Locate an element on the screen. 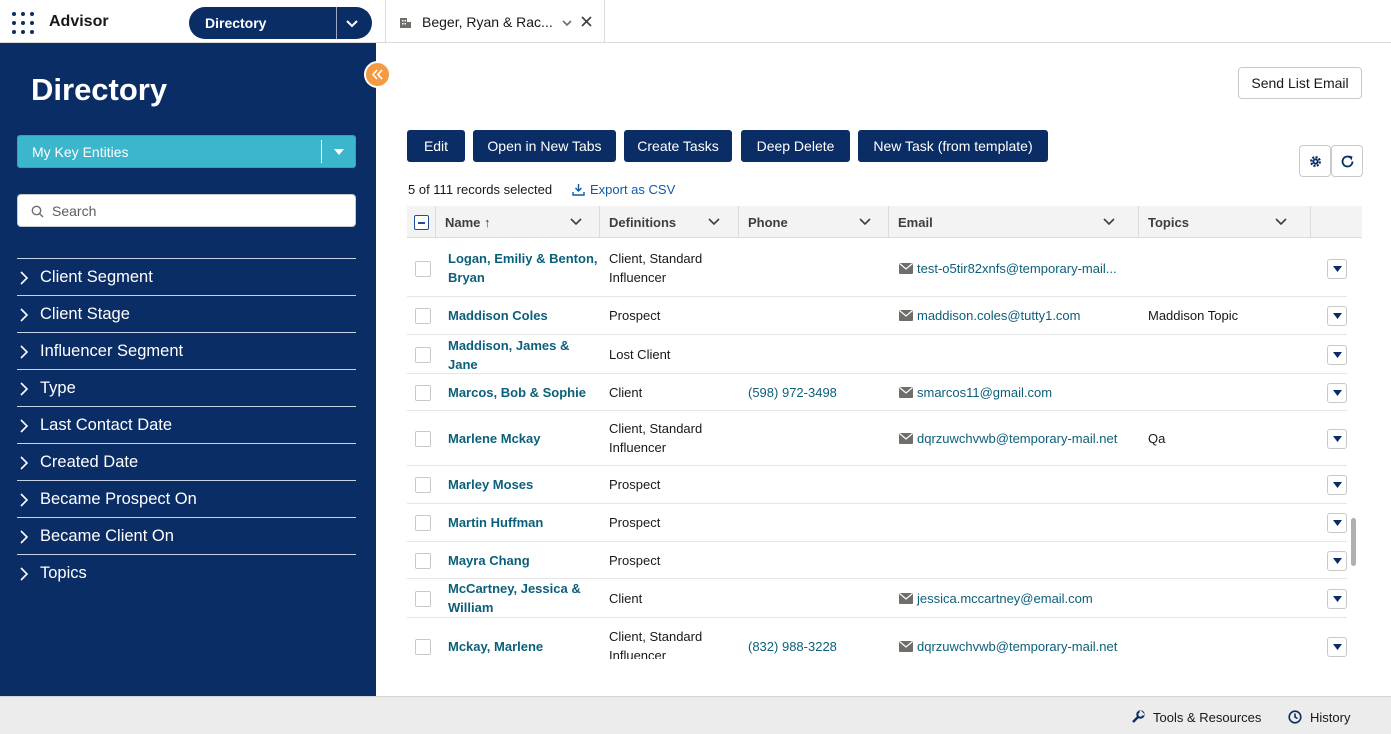 The height and width of the screenshot is (734, 1391). close-icon is located at coordinates (586, 21).